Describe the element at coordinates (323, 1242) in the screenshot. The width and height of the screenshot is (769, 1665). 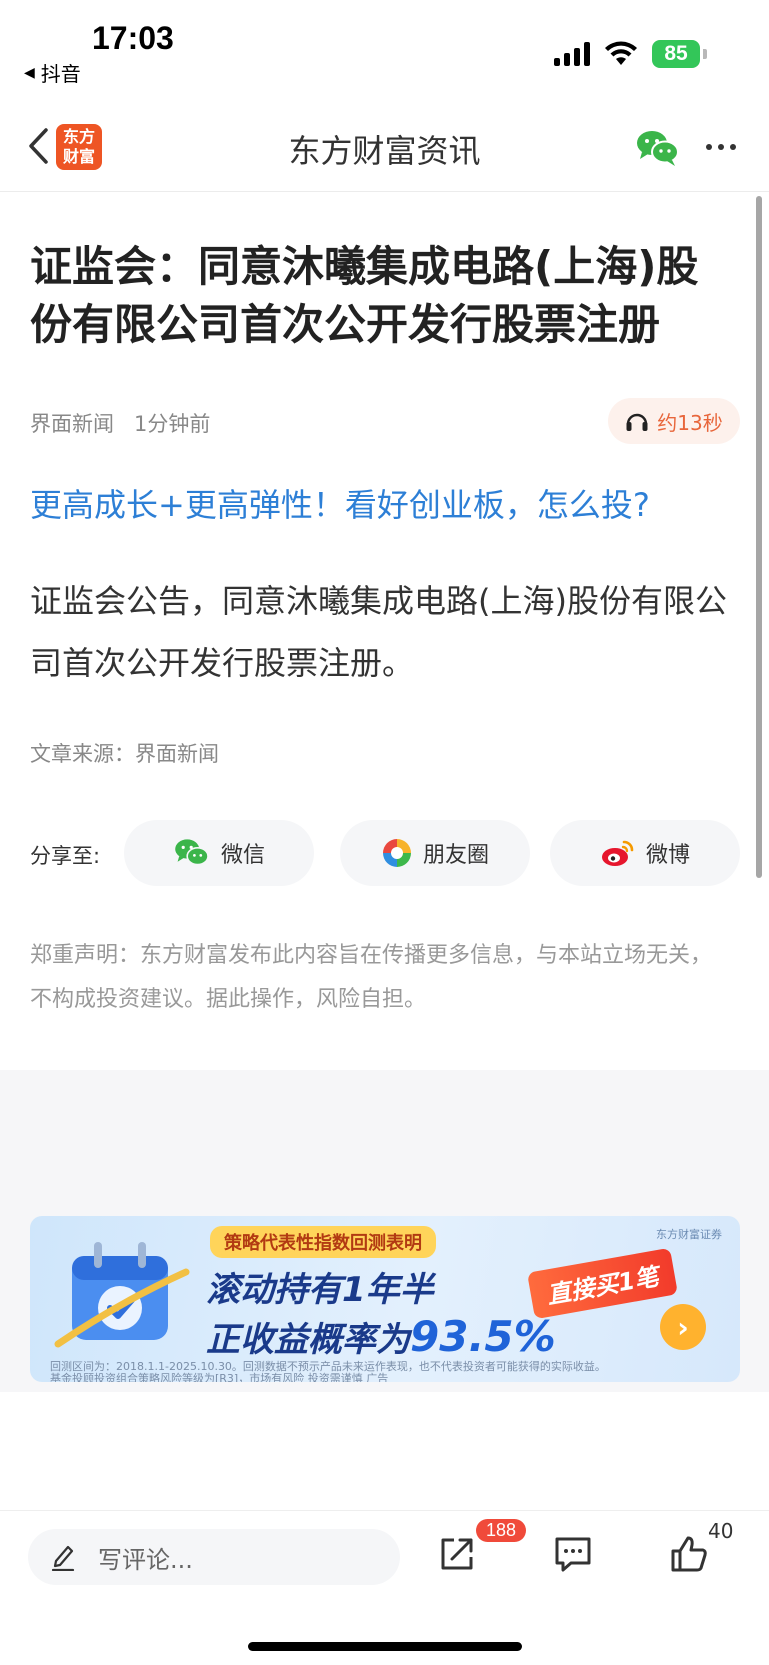
I see `banner-tag: 策略代表性指数回测表明` at that location.